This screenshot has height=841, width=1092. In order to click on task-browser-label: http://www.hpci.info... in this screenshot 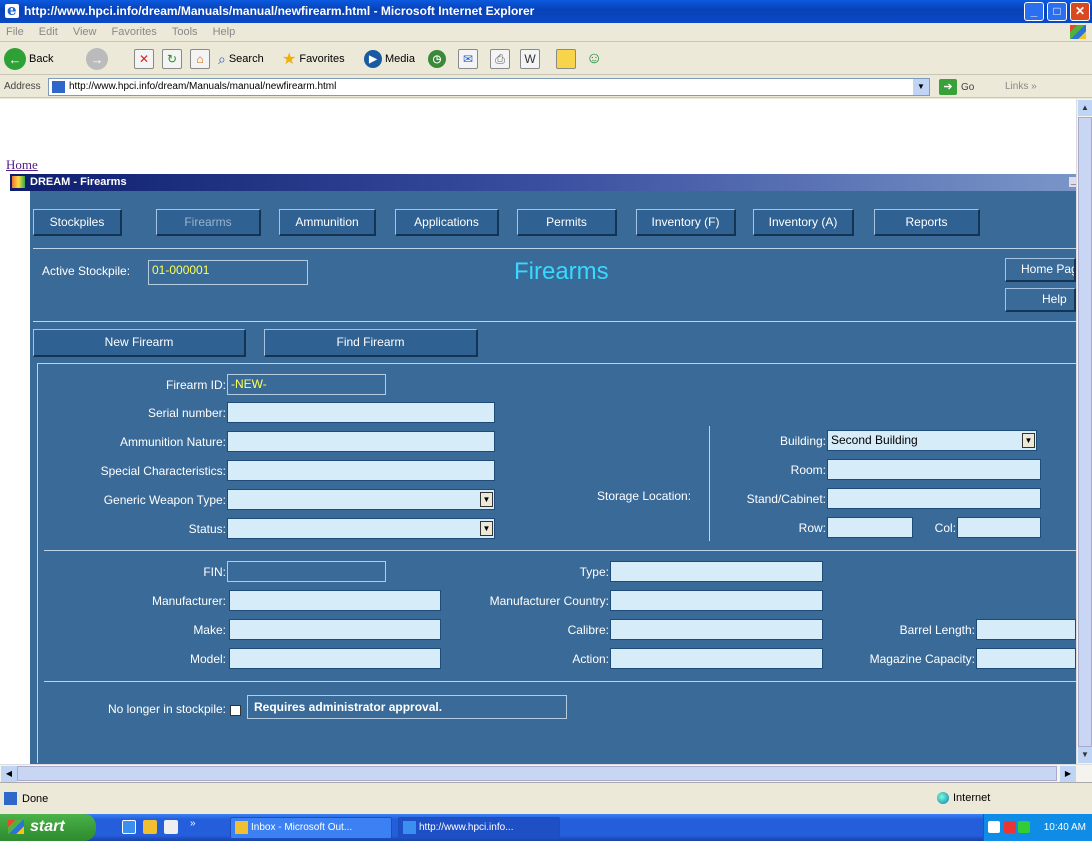, I will do `click(466, 827)`.